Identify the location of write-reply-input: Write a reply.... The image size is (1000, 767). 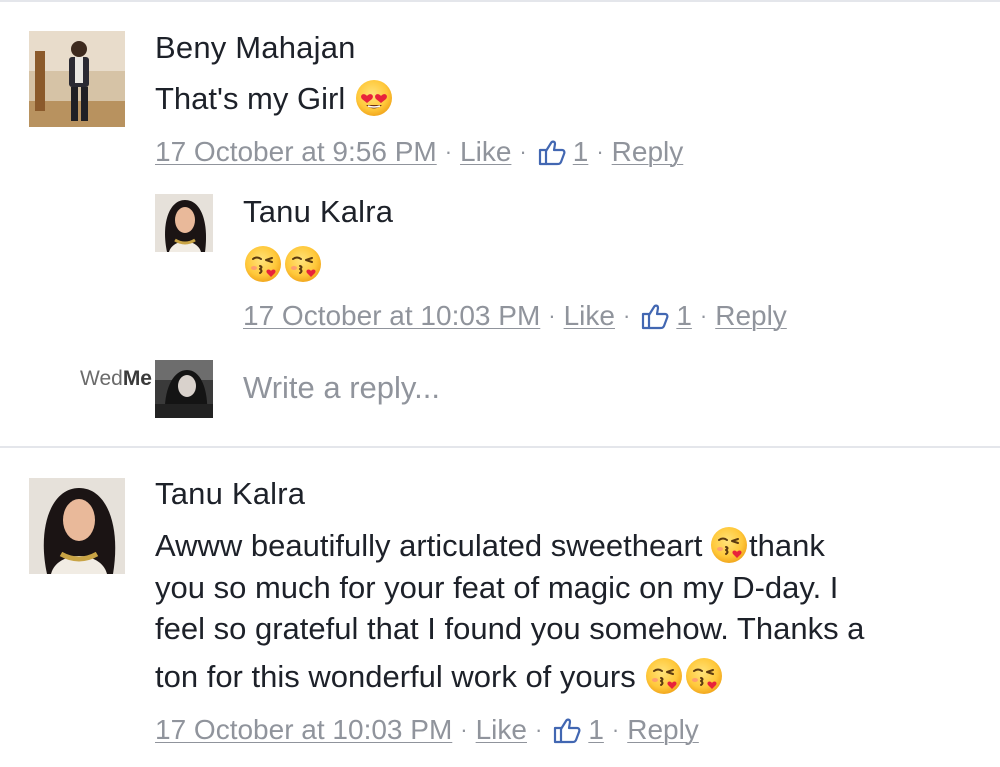
(341, 388).